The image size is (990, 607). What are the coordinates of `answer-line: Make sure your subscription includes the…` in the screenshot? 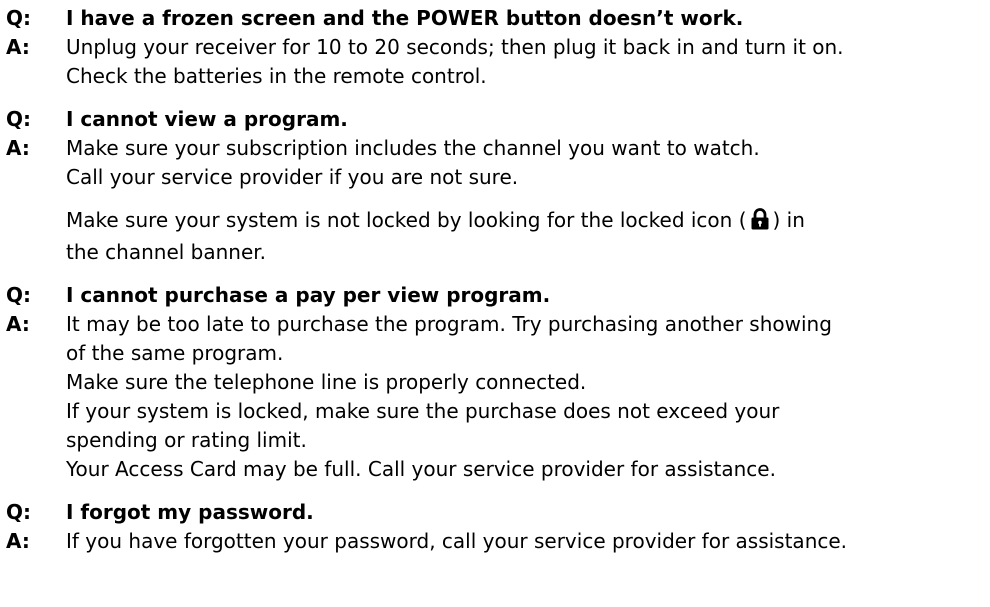 It's located at (413, 148).